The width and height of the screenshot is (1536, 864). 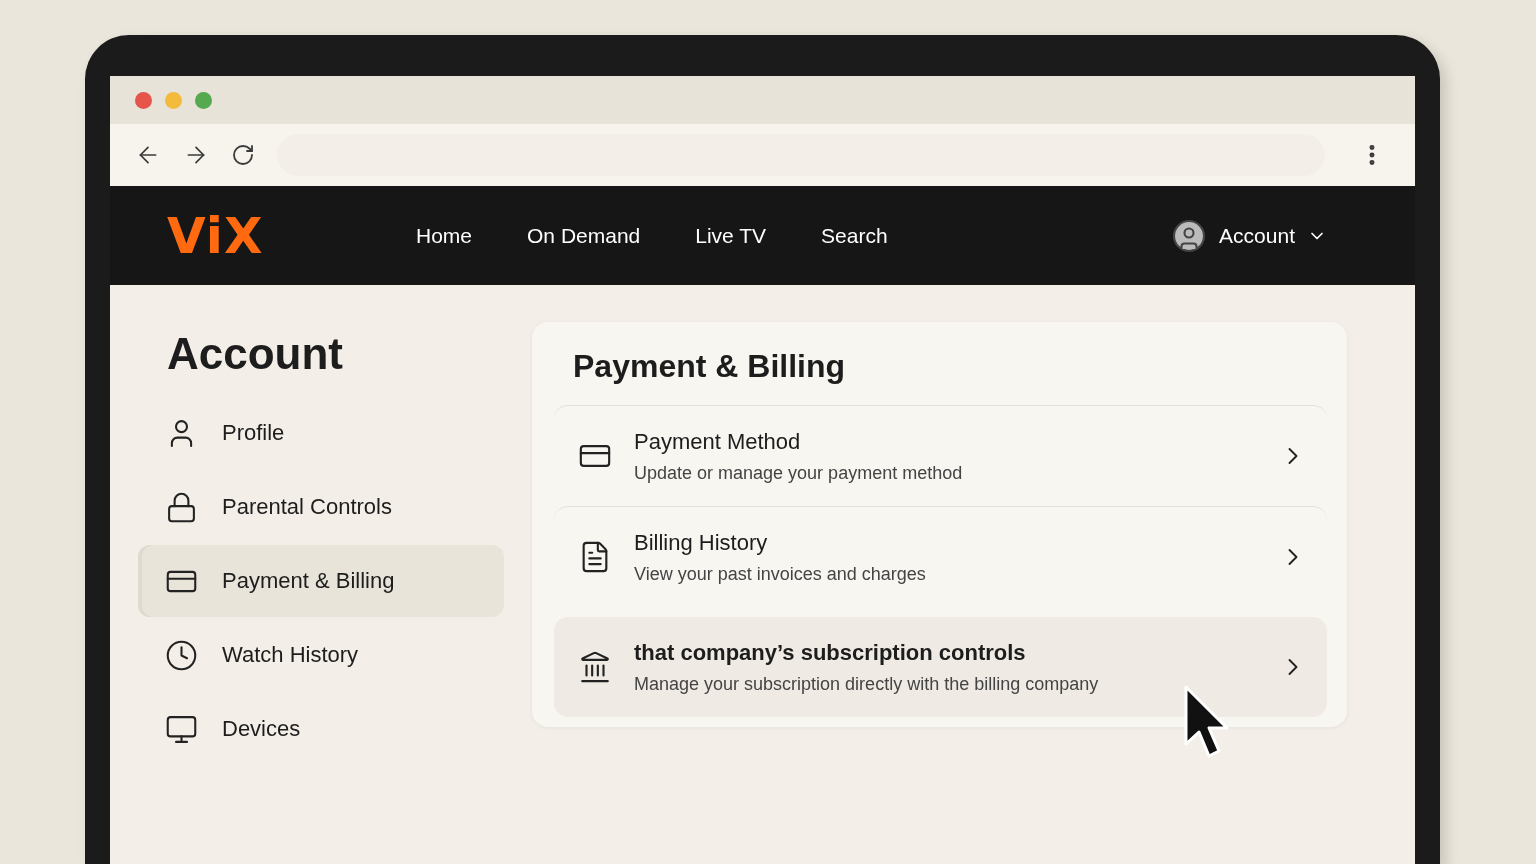 What do you see at coordinates (1249, 235) in the screenshot?
I see `account-menu-button: Account` at bounding box center [1249, 235].